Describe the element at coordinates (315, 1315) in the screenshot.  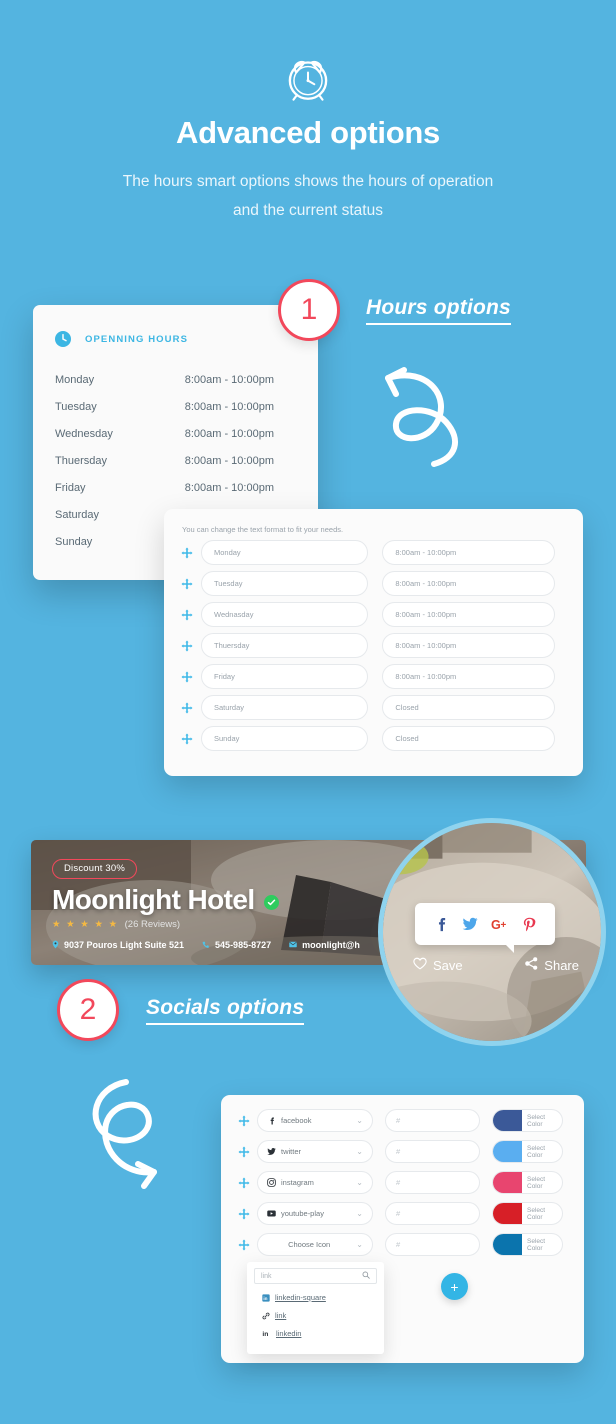
I see `icon-result-item: link` at that location.